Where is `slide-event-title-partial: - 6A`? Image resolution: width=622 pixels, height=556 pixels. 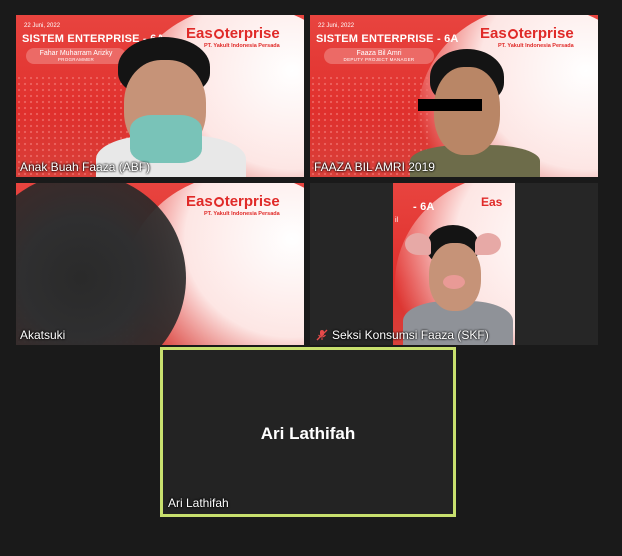 slide-event-title-partial: - 6A is located at coordinates (424, 207).